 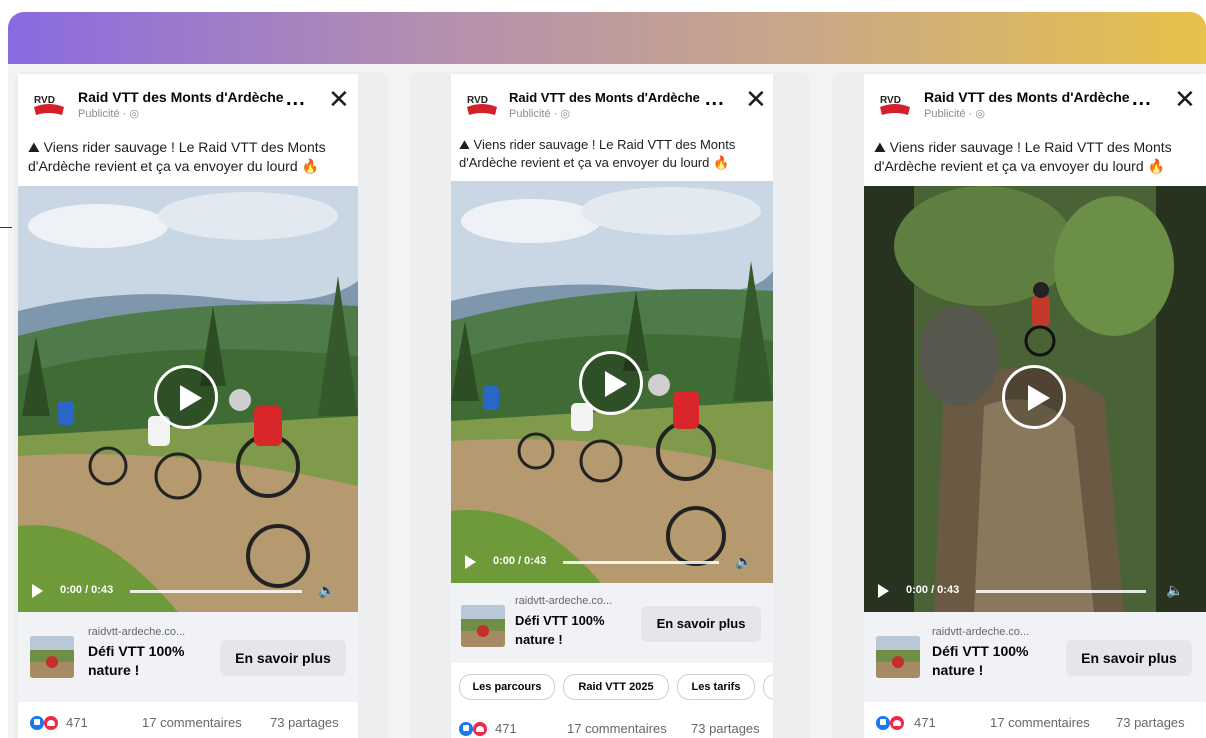 I want to click on divider, so click(x=6, y=227).